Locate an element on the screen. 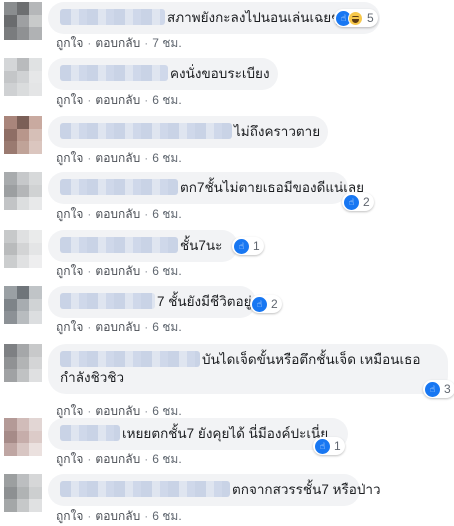 The image size is (454, 526). comment-bubble: ไม่ถึงคราวตาย is located at coordinates (188, 132).